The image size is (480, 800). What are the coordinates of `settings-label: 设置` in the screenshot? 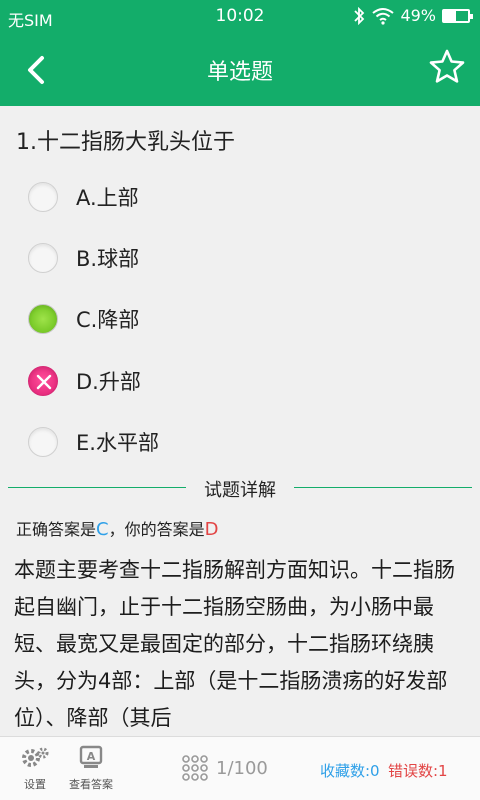 It's located at (35, 784).